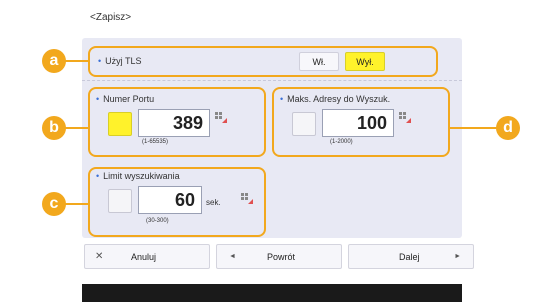  I want to click on divider, so click(272, 80).